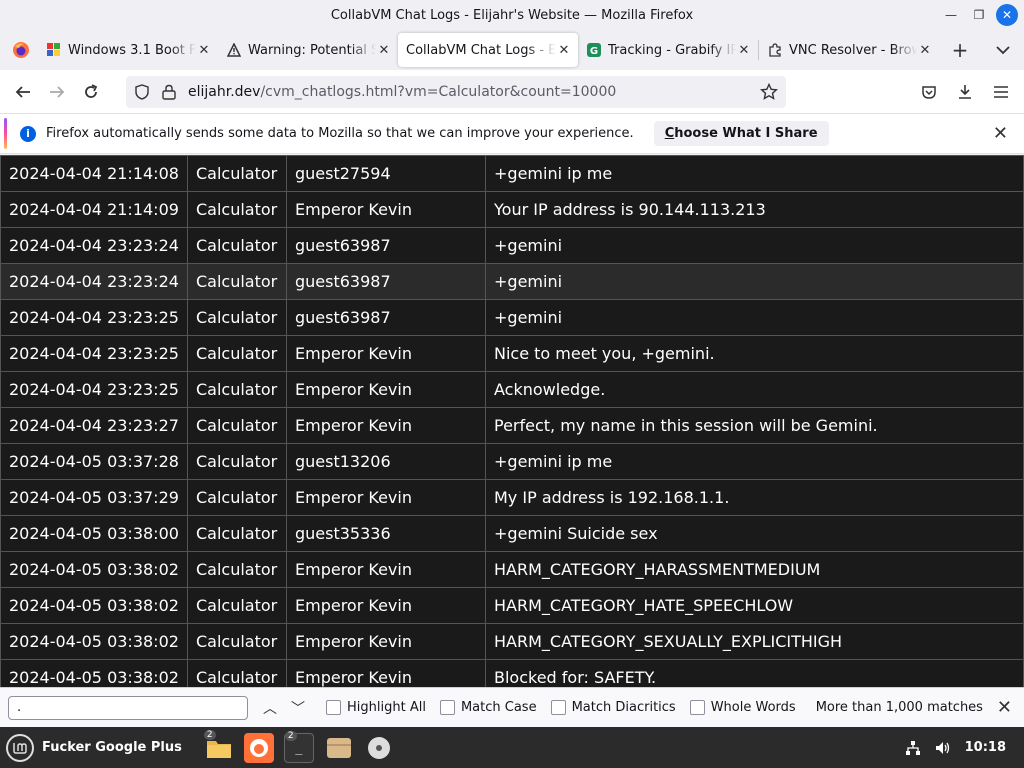 The height and width of the screenshot is (768, 1024). I want to click on bookmark-star-icon, so click(769, 91).